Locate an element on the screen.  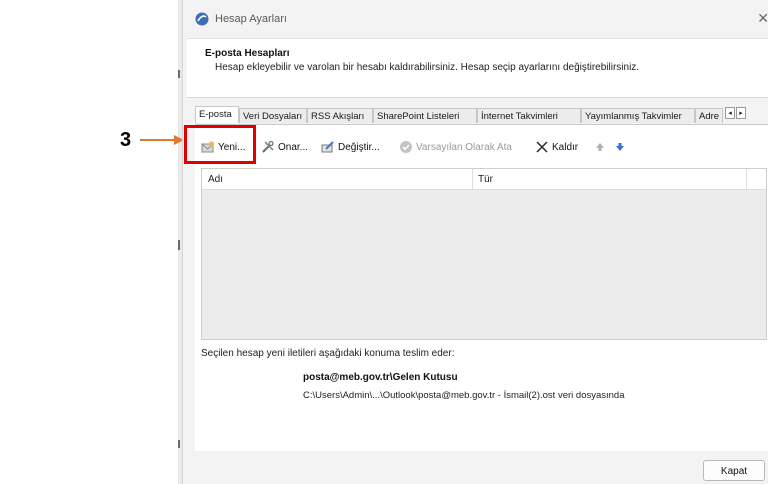
column-header-type: Tür is located at coordinates (485, 179).